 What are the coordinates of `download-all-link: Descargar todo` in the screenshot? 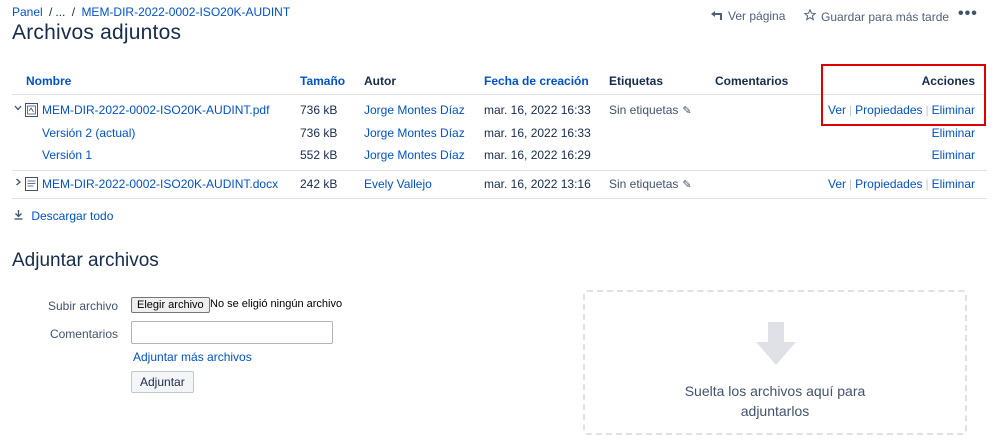 It's located at (63, 216).